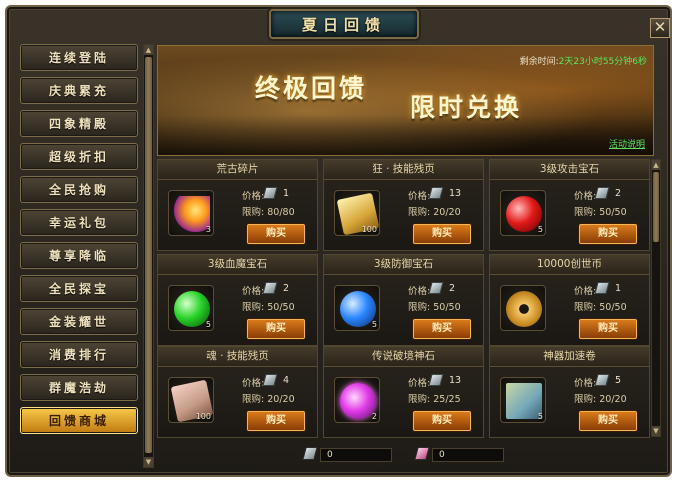 The image size is (678, 487). Describe the element at coordinates (618, 380) in the screenshot. I see `item-price: 5` at that location.